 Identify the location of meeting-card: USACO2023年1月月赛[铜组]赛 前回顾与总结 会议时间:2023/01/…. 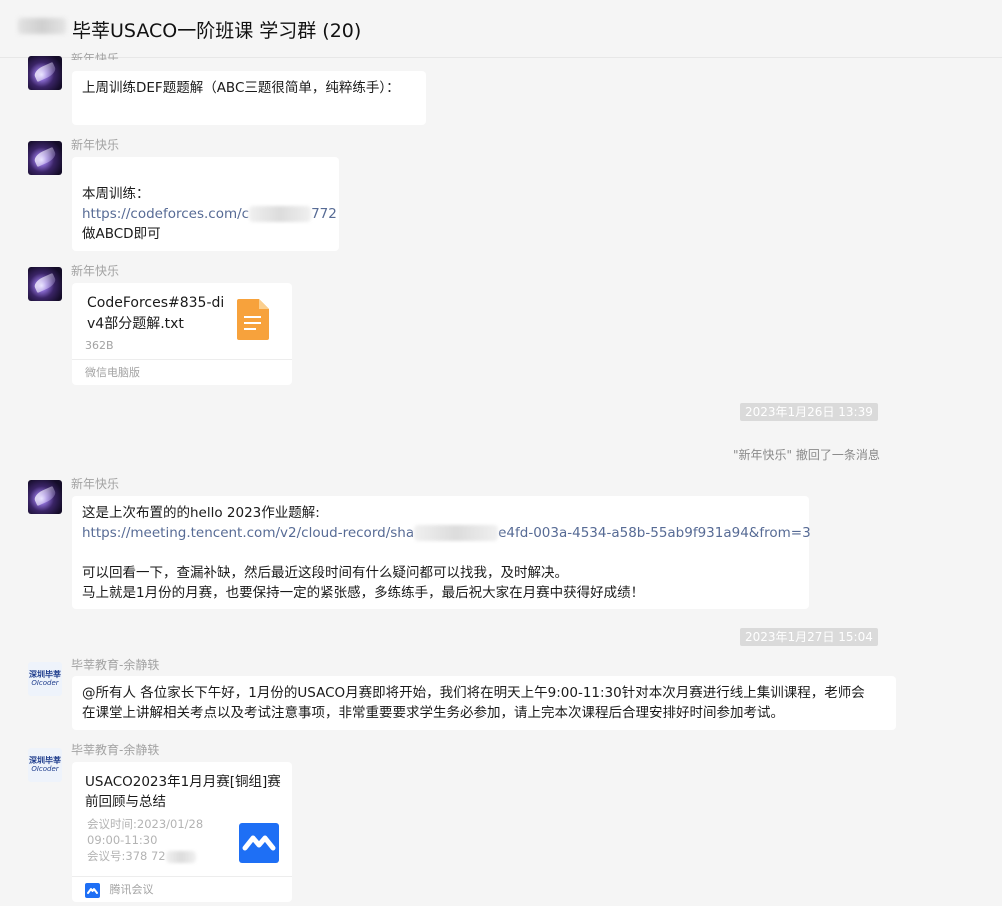
(182, 832).